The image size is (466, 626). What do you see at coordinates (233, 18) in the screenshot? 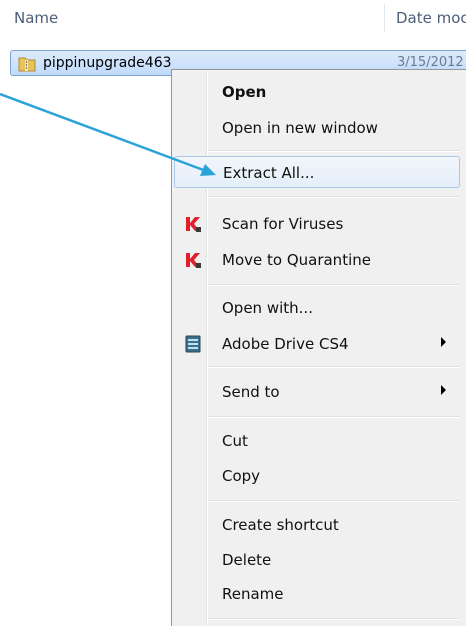
I see `column-header: Name Date moc` at bounding box center [233, 18].